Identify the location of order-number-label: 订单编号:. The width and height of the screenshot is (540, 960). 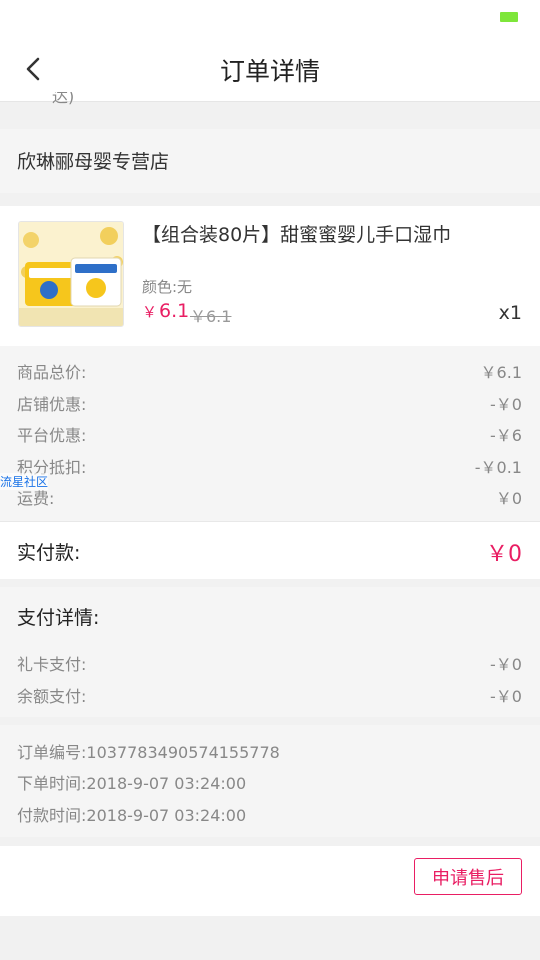
(52, 752).